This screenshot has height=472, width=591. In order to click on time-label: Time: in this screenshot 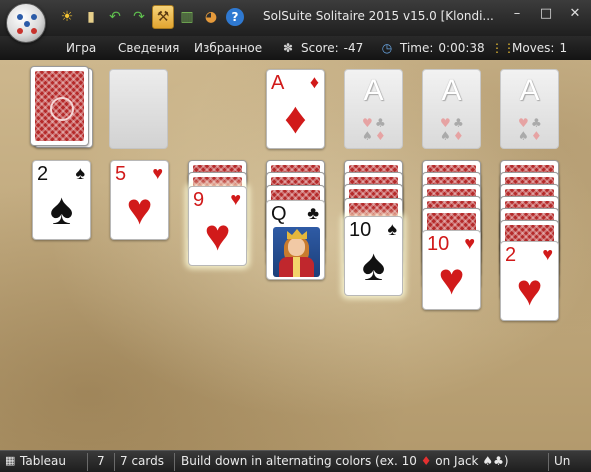, I will do `click(417, 48)`.